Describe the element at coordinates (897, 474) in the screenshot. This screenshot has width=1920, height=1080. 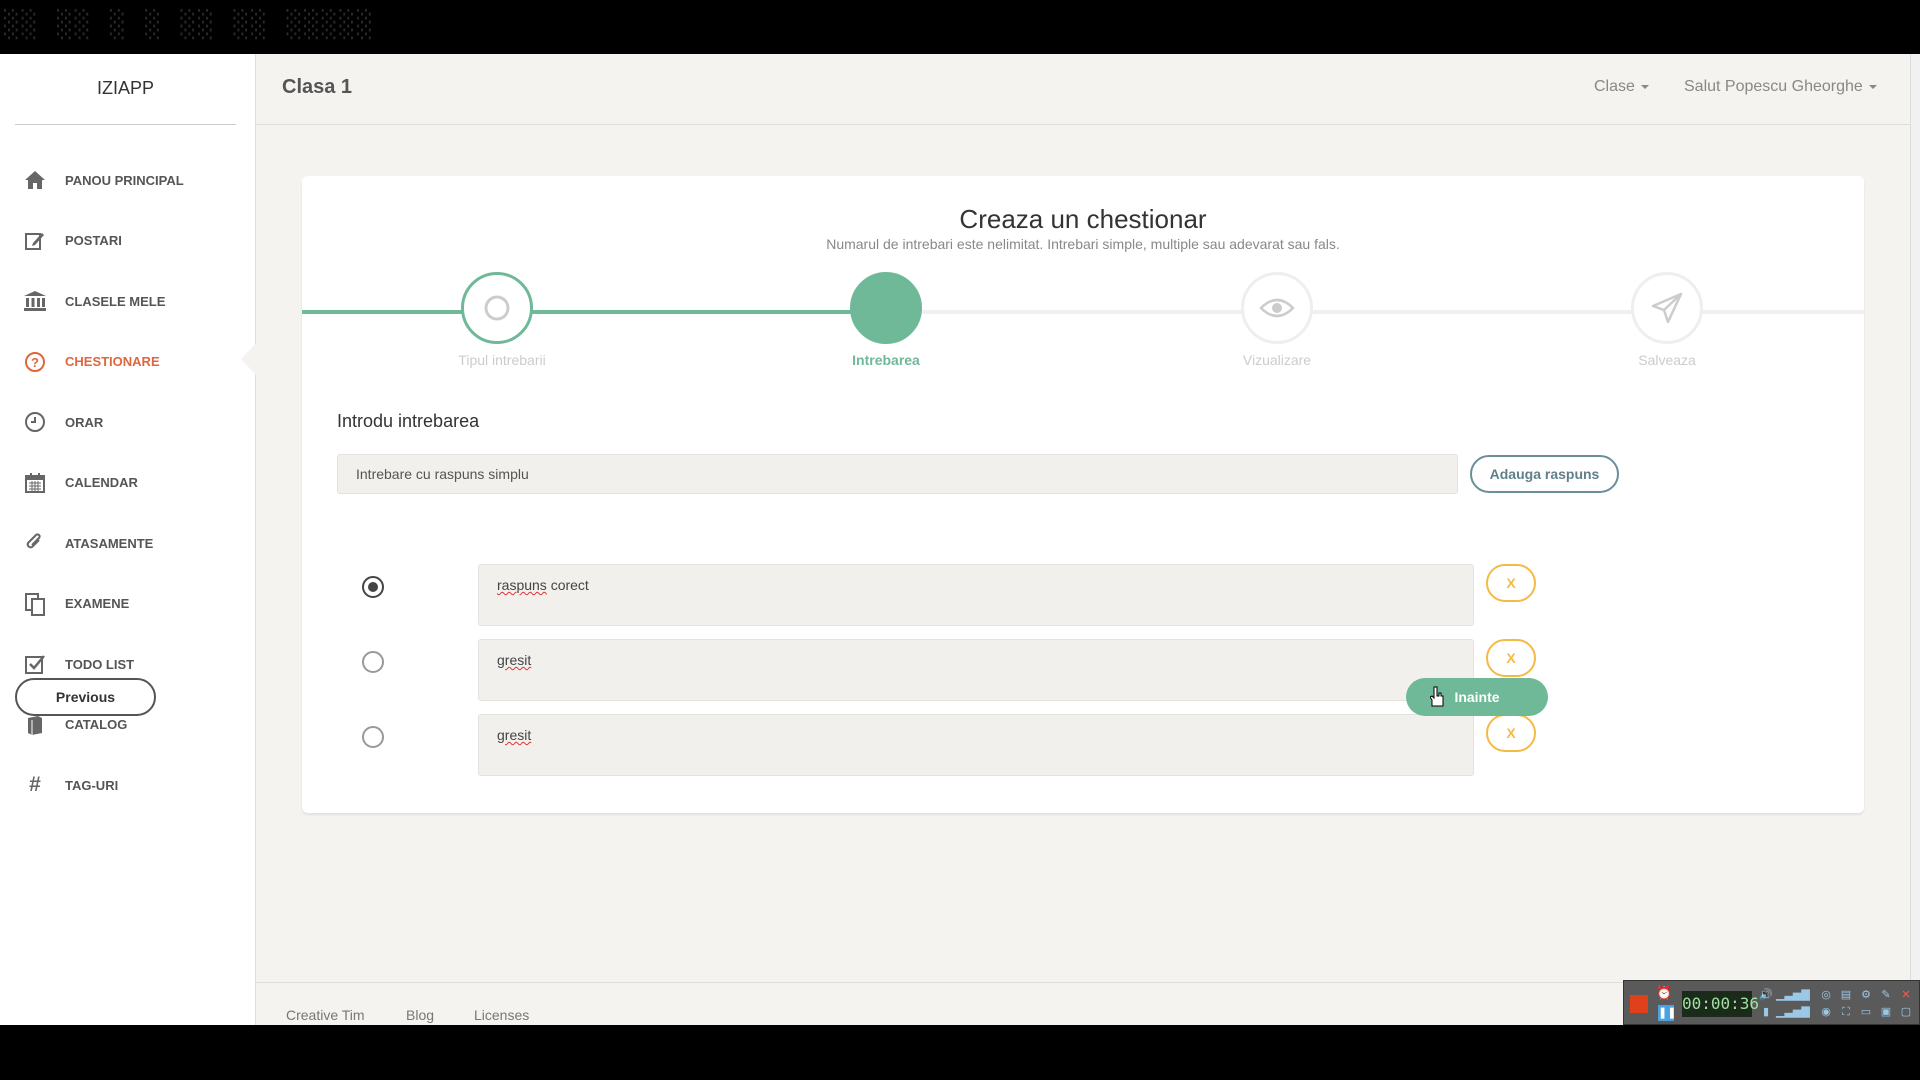
I see `question-input` at that location.